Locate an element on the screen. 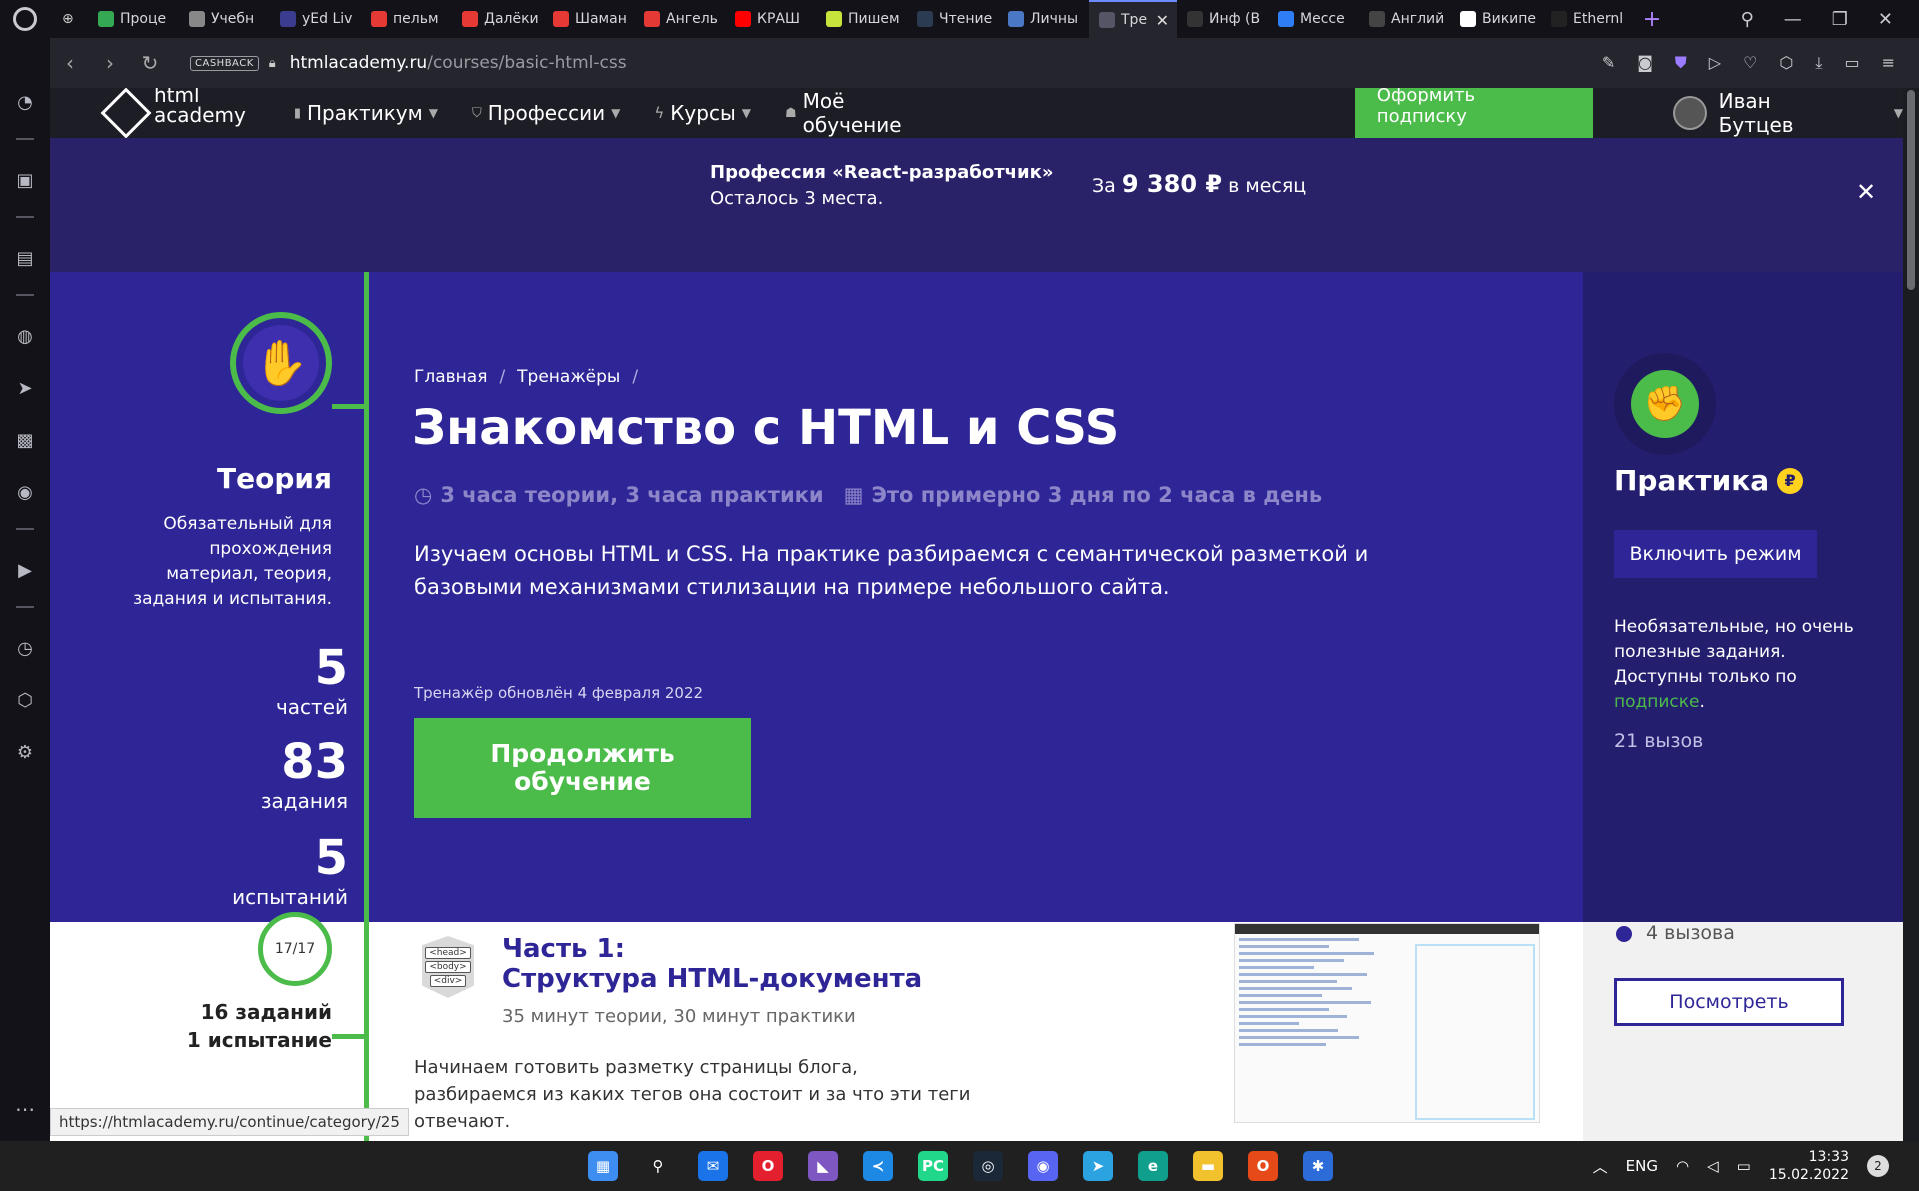  game-tab-icon-slot: ⊕ is located at coordinates (69, 19).